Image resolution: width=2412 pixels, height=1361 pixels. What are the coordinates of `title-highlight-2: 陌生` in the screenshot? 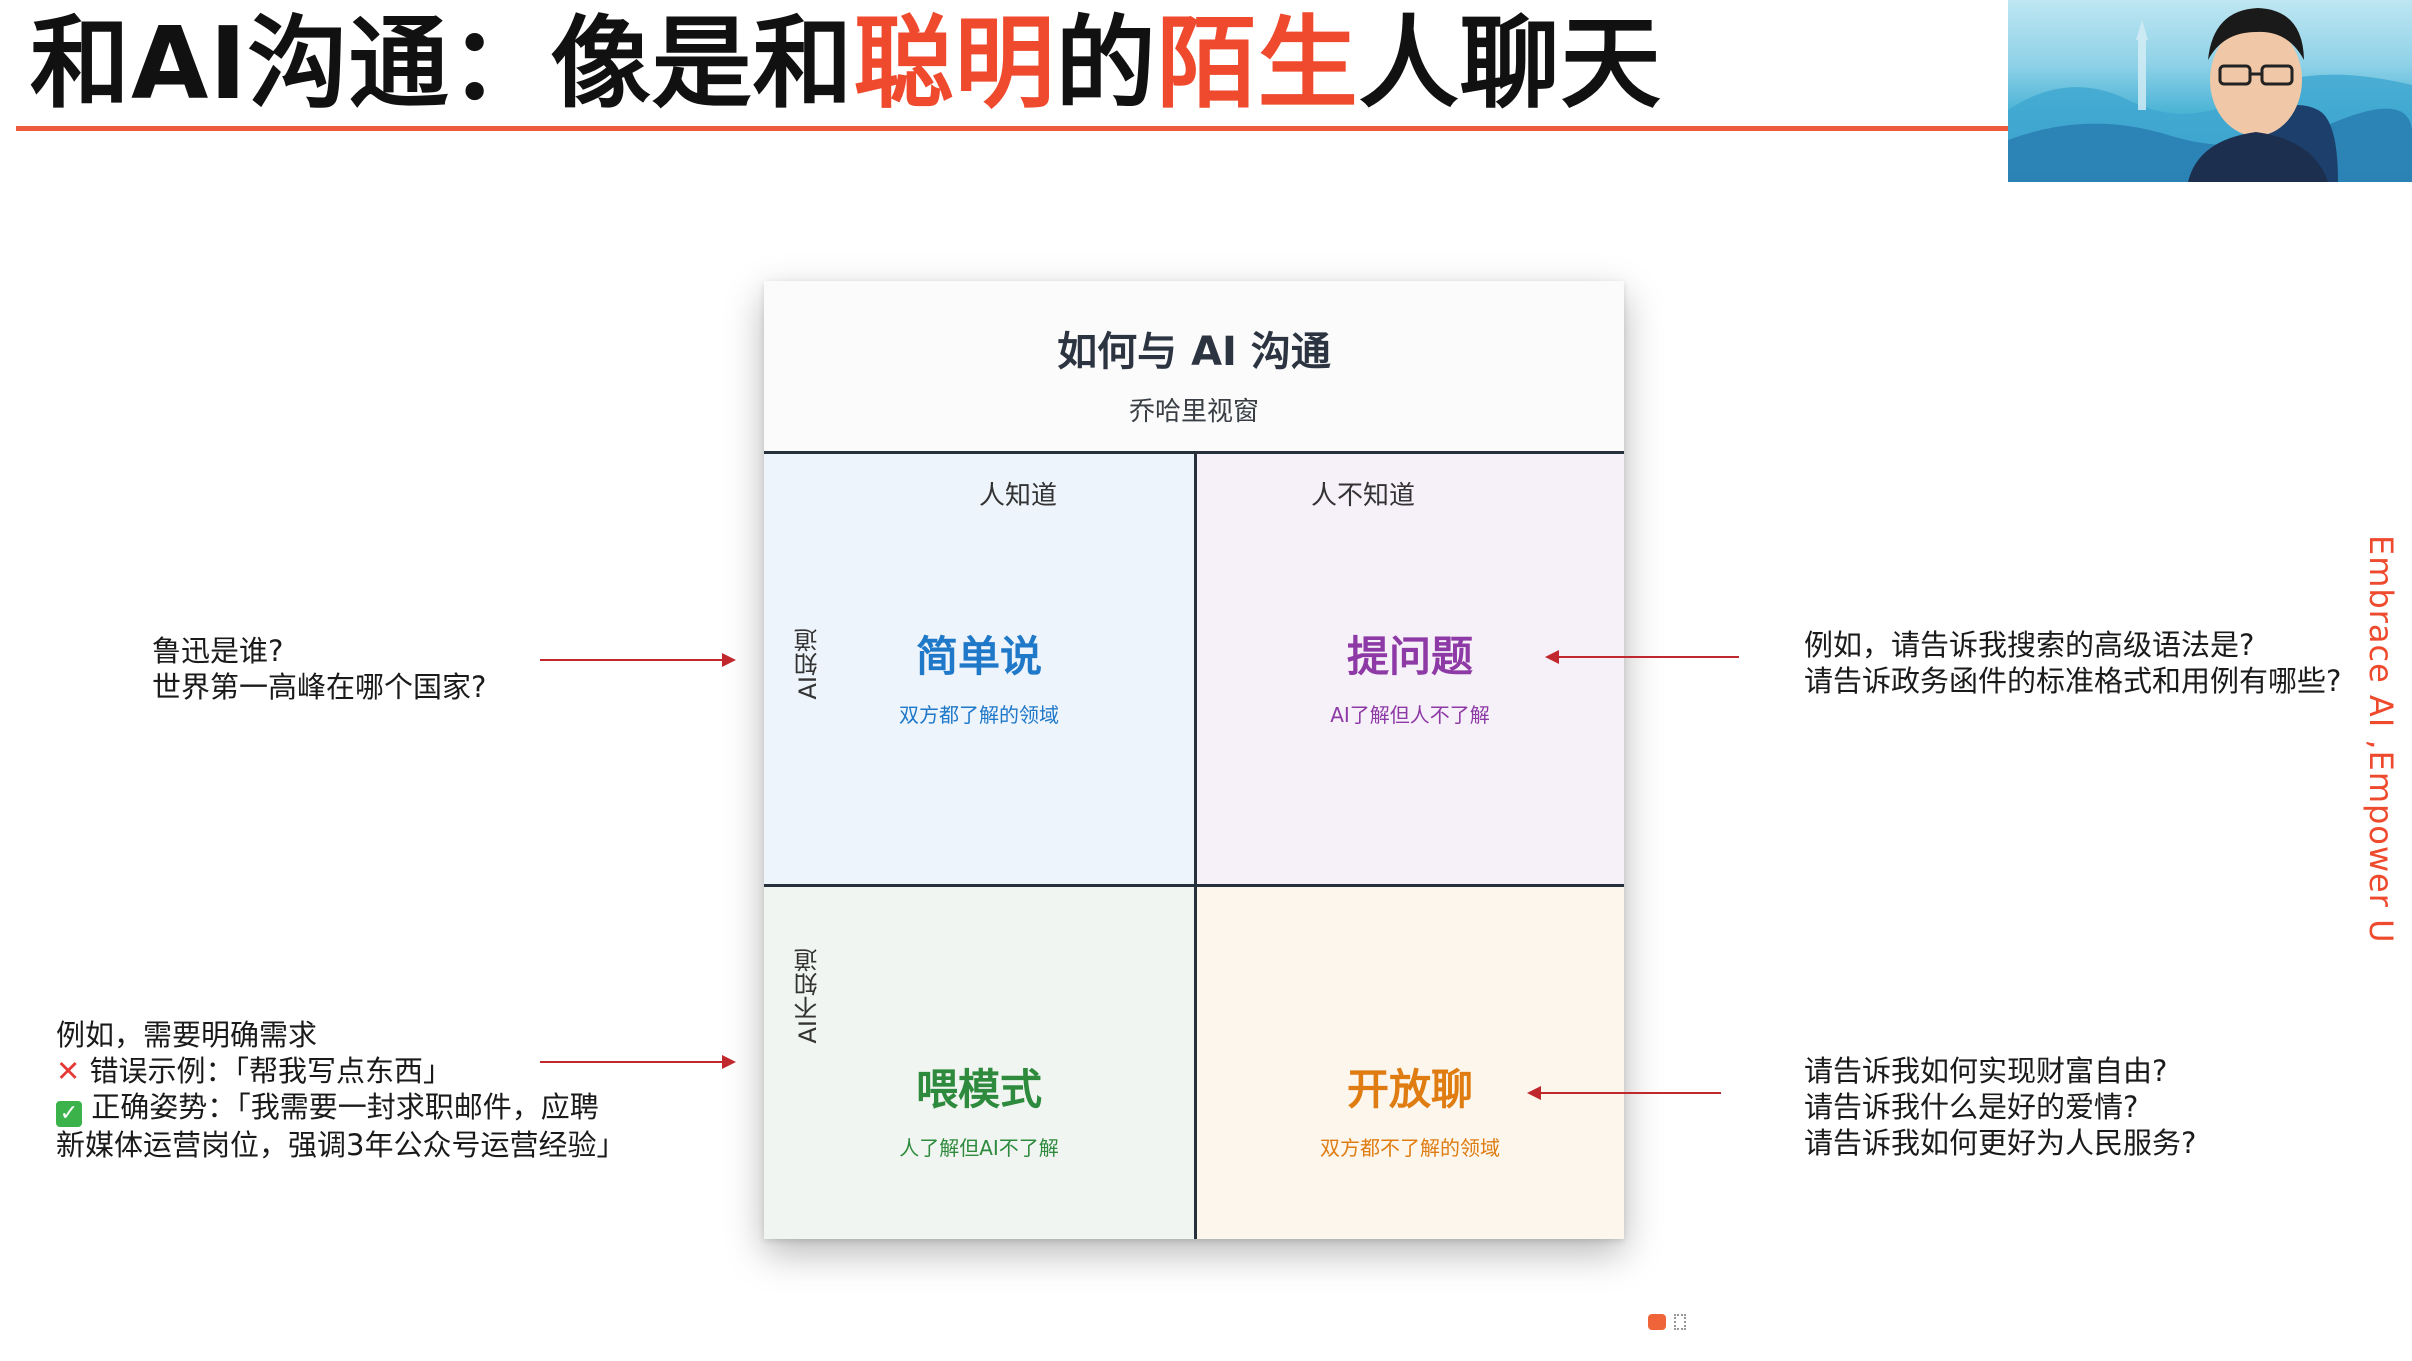 It's located at (1257, 63).